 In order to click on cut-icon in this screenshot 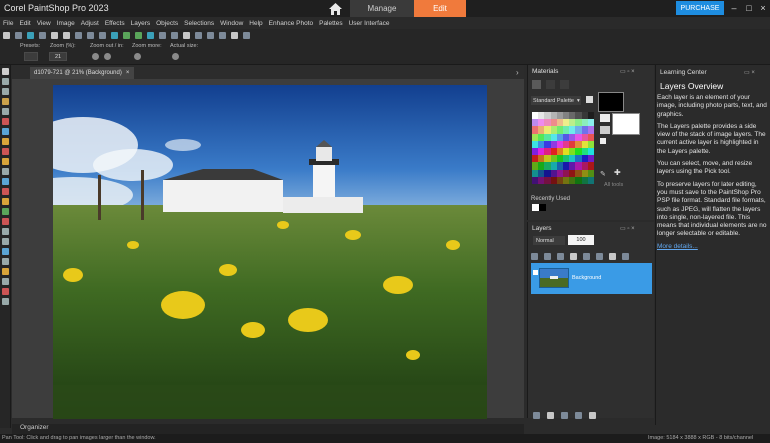, I will do `click(78, 35)`.